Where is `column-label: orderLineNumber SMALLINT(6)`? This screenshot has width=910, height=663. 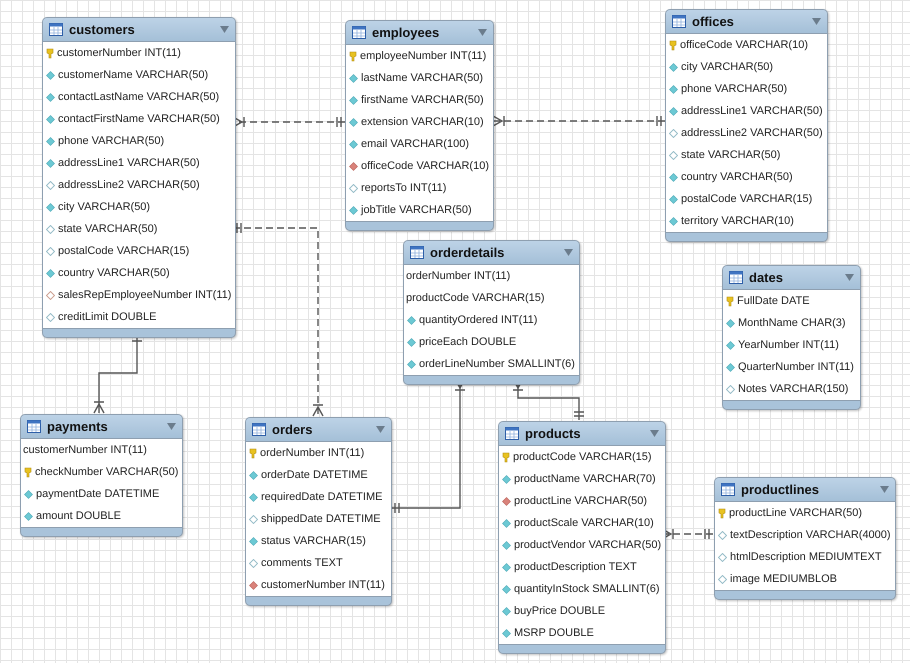
column-label: orderLineNumber SMALLINT(6) is located at coordinates (497, 364).